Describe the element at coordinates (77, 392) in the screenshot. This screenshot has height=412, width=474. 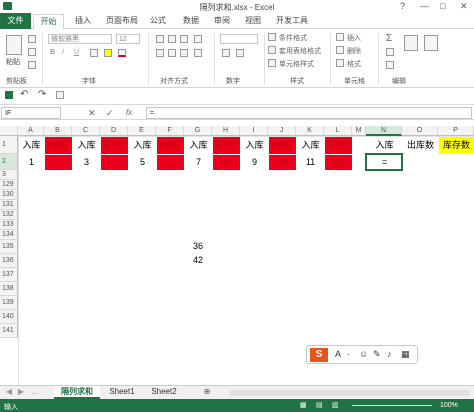
I see `sheet-tab-active: 隔列求和` at that location.